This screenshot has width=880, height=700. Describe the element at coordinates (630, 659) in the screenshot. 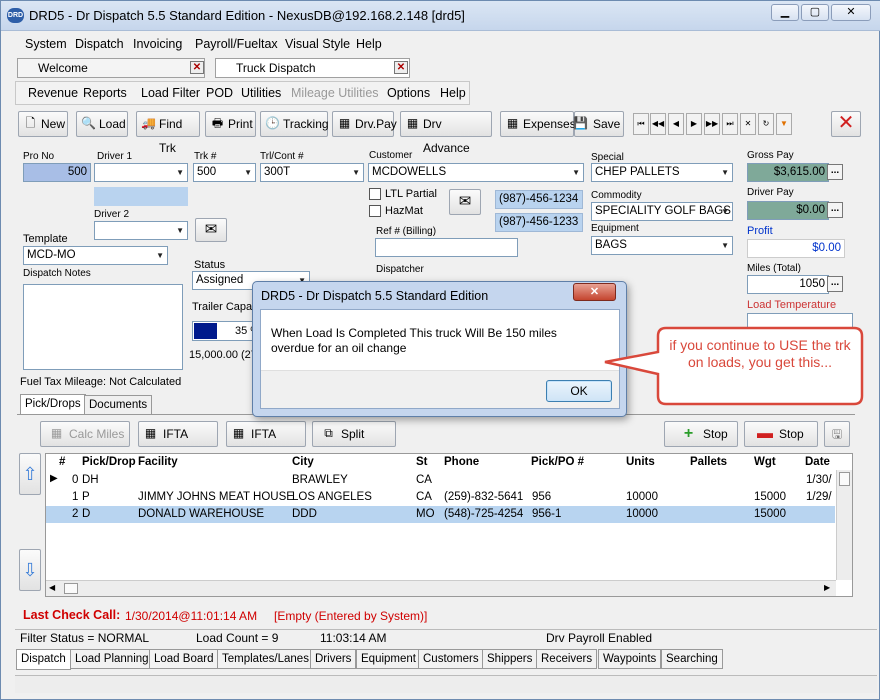

I see `tab-waypoints: Waypoints` at that location.